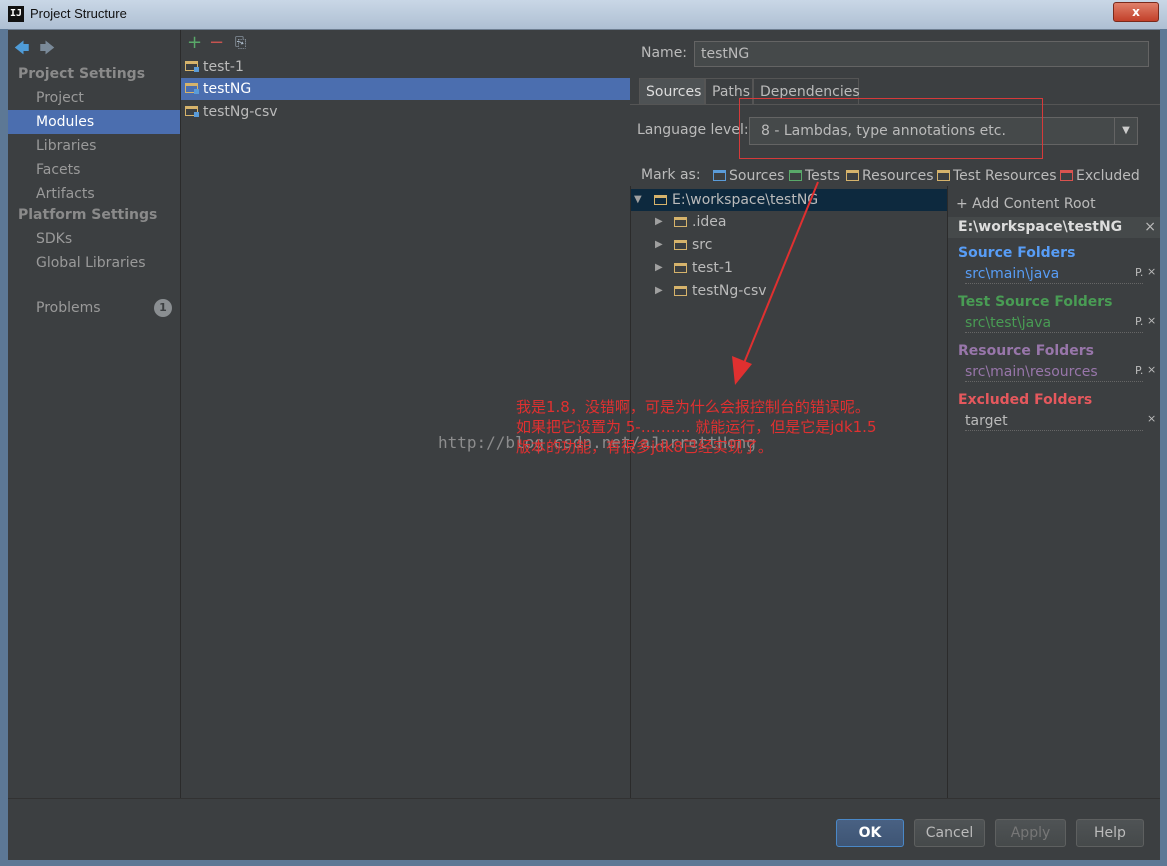  I want to click on mark-test-resources-label: Test Resources, so click(1005, 176).